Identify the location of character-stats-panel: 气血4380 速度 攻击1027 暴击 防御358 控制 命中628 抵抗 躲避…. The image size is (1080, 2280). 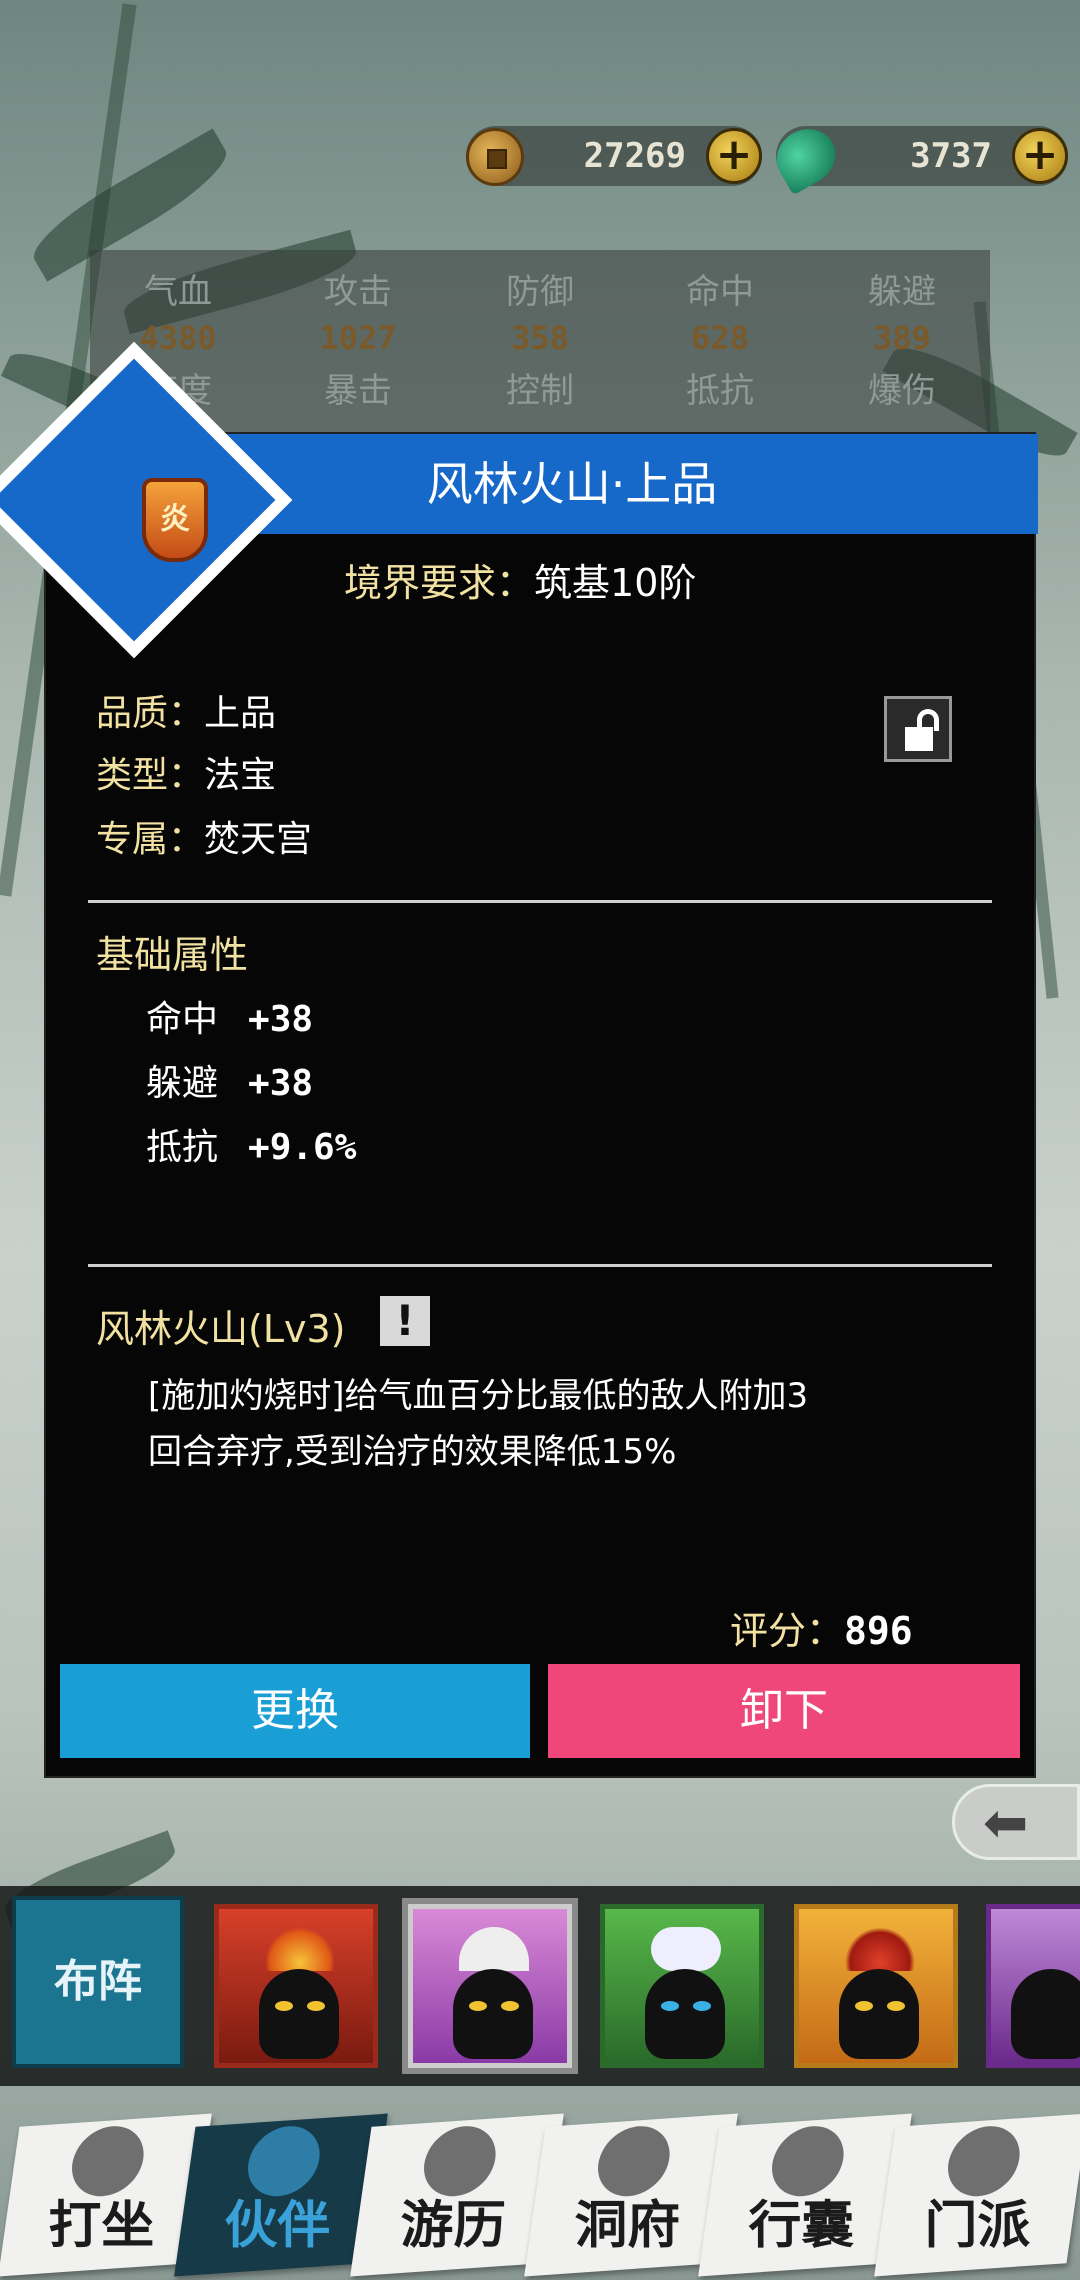
(540, 345).